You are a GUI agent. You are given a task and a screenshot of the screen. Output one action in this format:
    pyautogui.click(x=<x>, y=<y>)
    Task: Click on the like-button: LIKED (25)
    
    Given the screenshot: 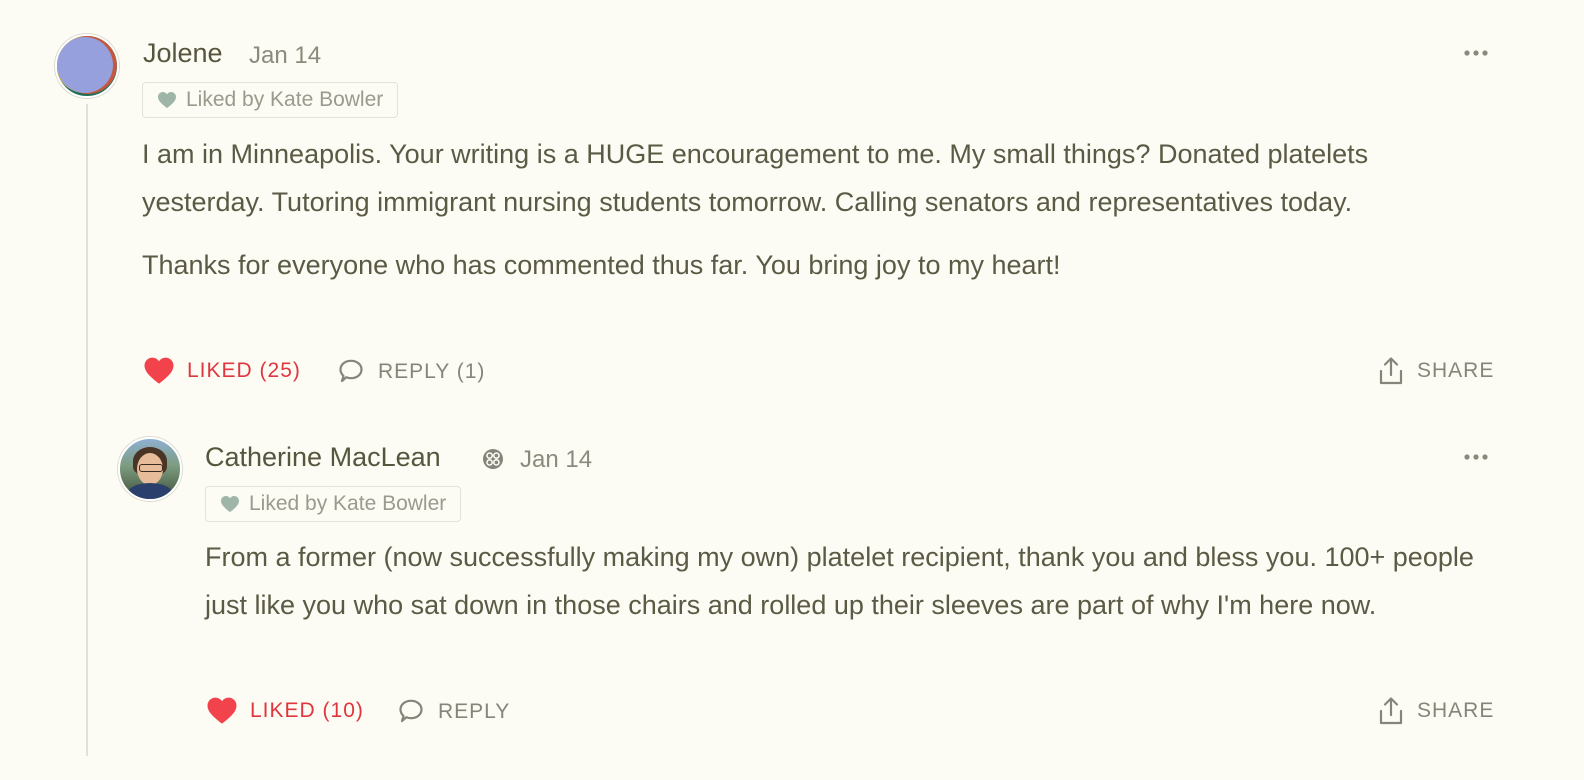 What is the action you would take?
    pyautogui.click(x=222, y=370)
    